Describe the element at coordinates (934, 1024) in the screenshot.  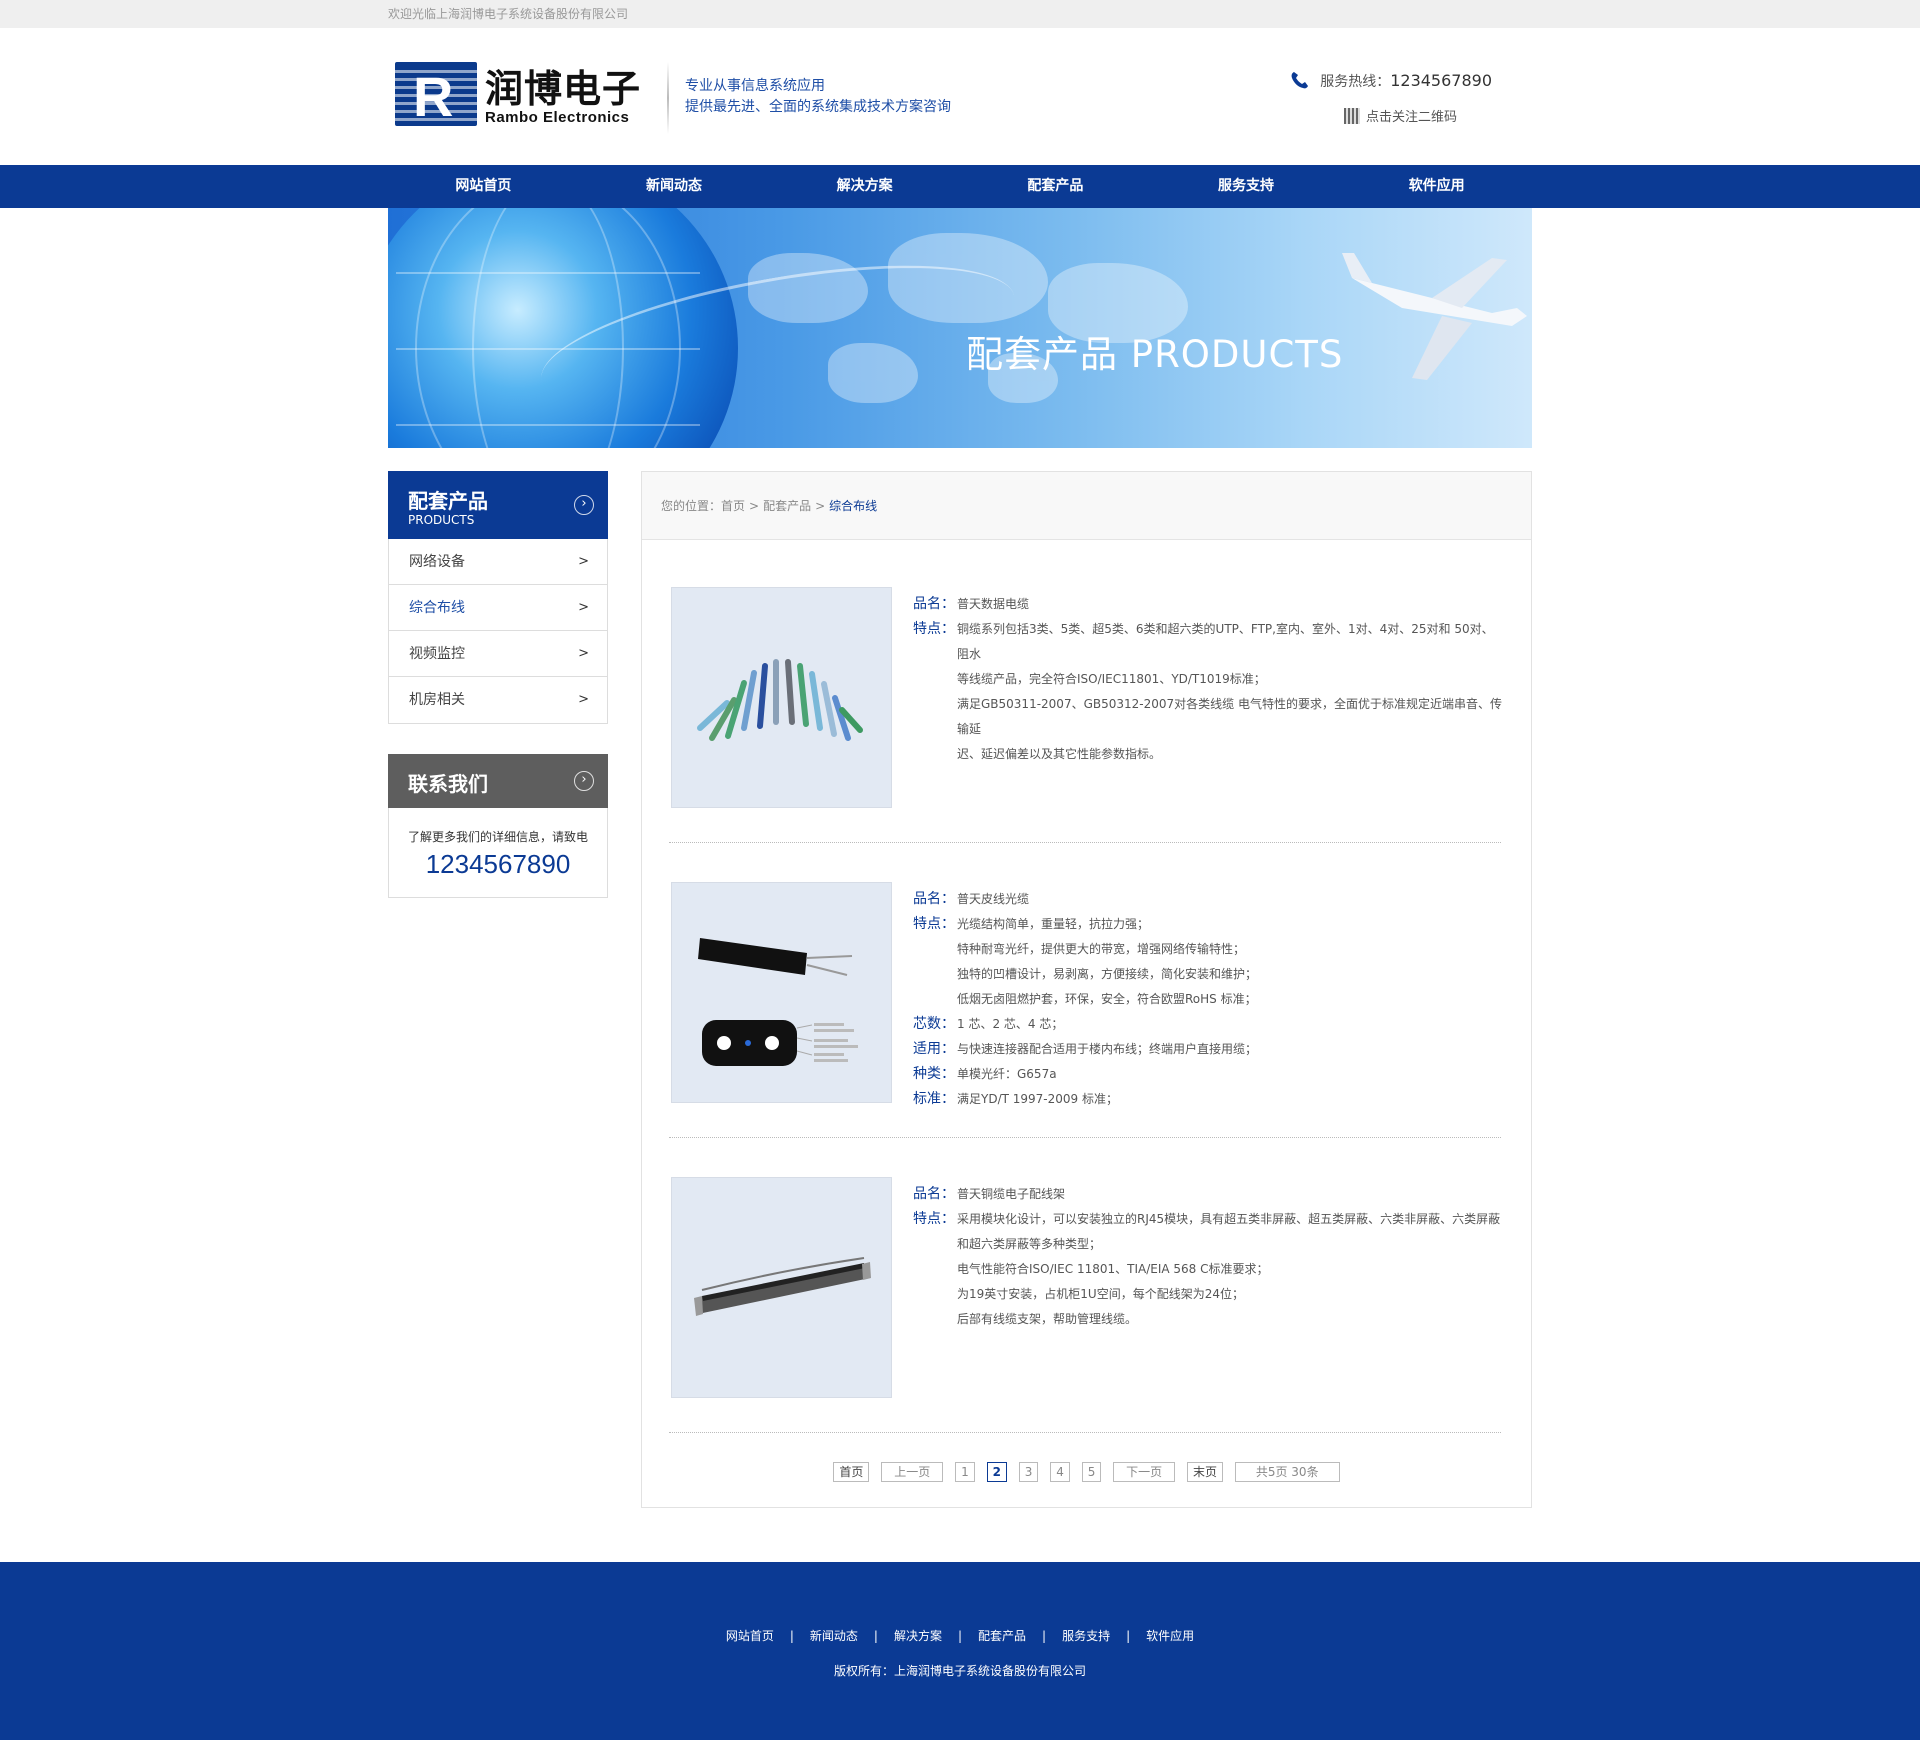
I see `cores-label: 芯数：` at that location.